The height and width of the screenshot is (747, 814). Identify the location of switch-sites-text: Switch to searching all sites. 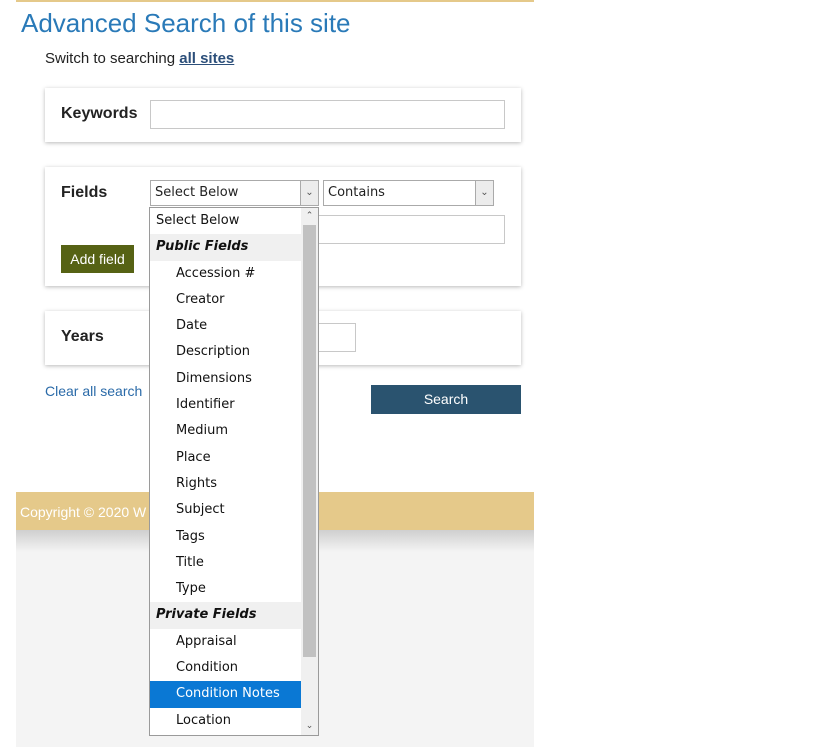
(139, 58).